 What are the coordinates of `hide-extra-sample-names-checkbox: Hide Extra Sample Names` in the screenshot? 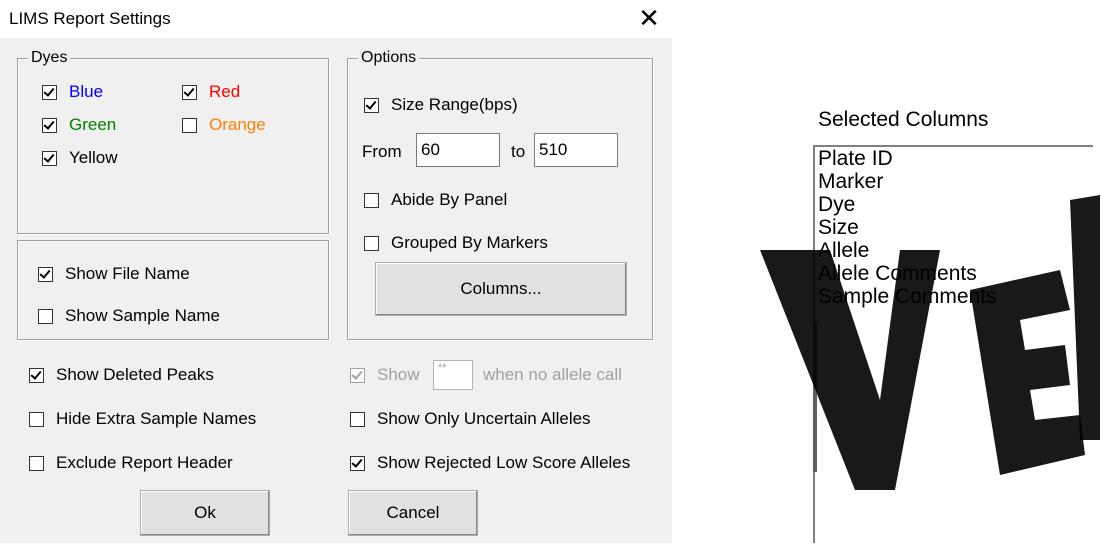 It's located at (142, 419).